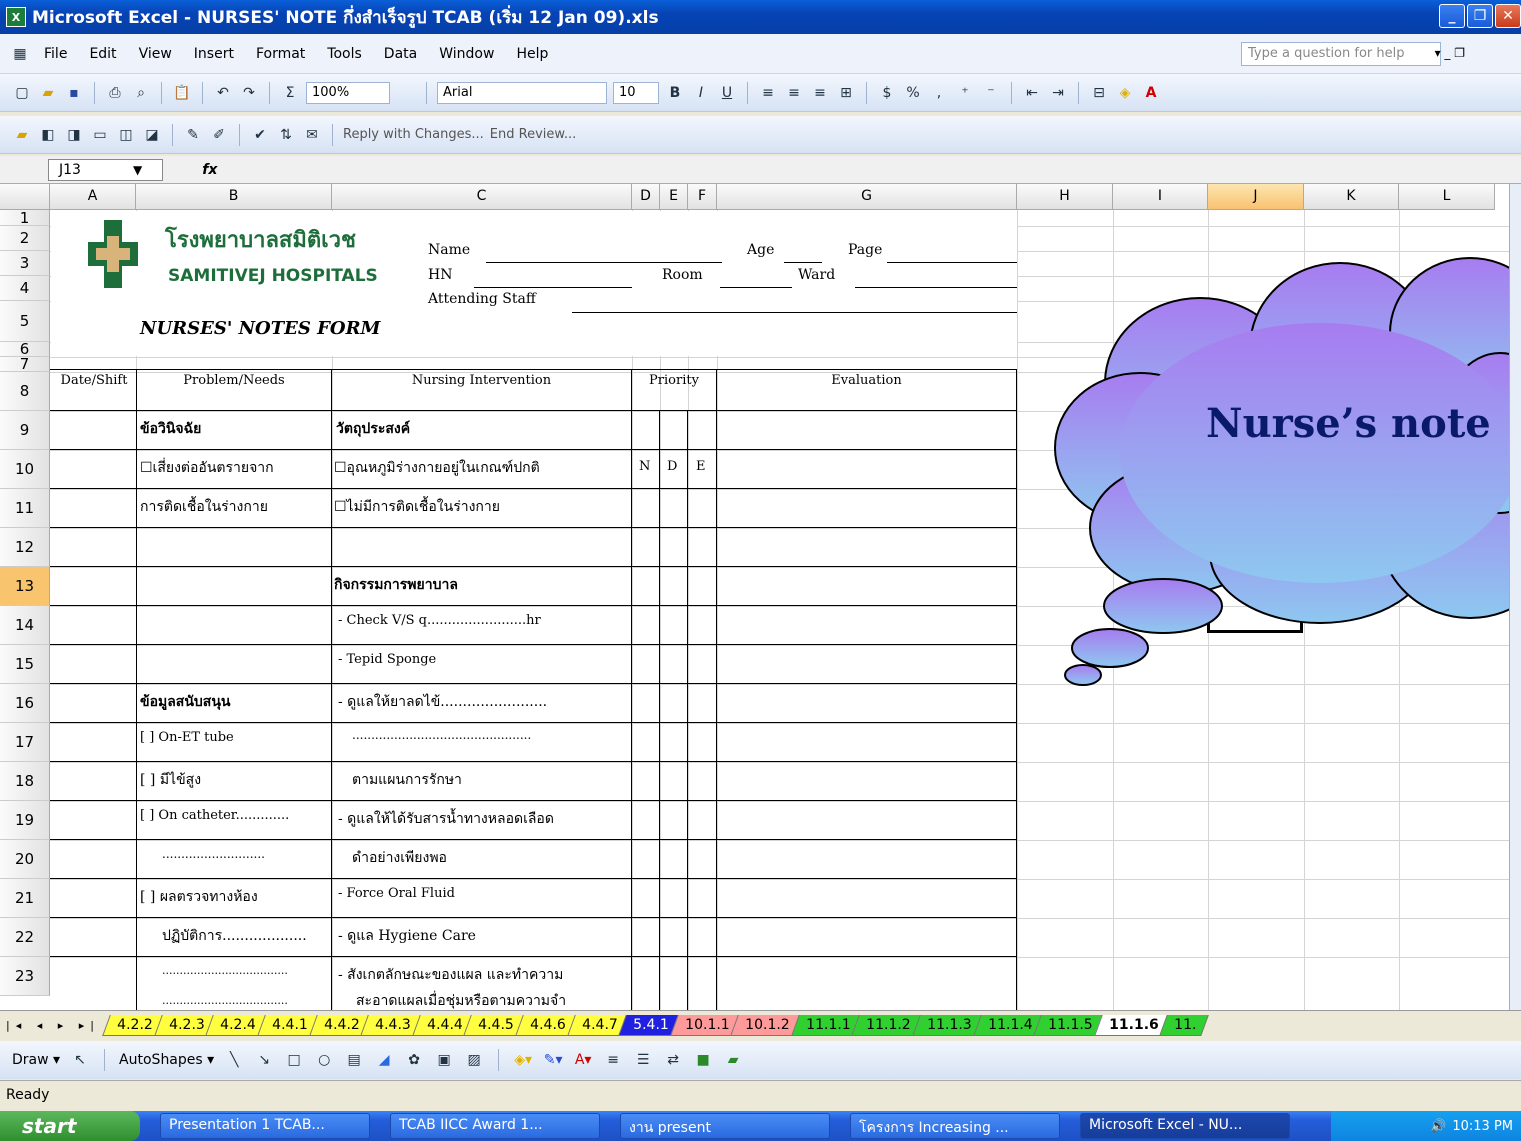  What do you see at coordinates (437, 468) in the screenshot?
I see `cell-c9: ☐อุณหภูมิร่างกายอยู่ในเกณฑ์ปกติ` at bounding box center [437, 468].